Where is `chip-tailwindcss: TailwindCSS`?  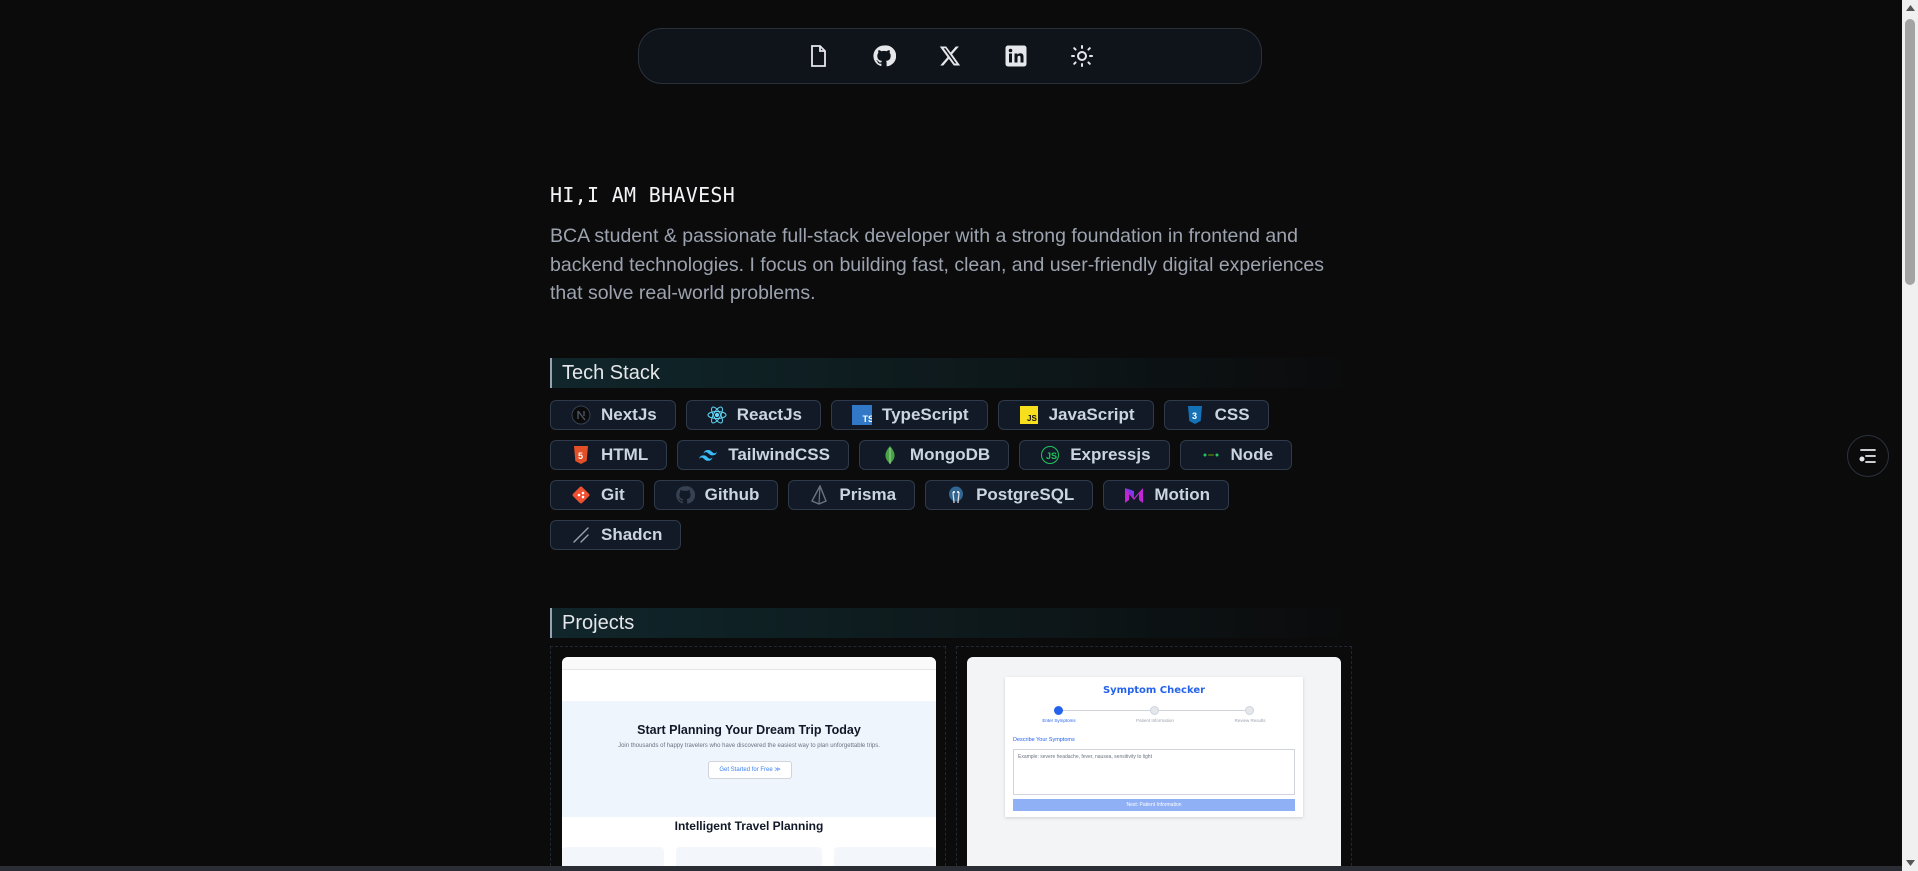 chip-tailwindcss: TailwindCSS is located at coordinates (763, 455).